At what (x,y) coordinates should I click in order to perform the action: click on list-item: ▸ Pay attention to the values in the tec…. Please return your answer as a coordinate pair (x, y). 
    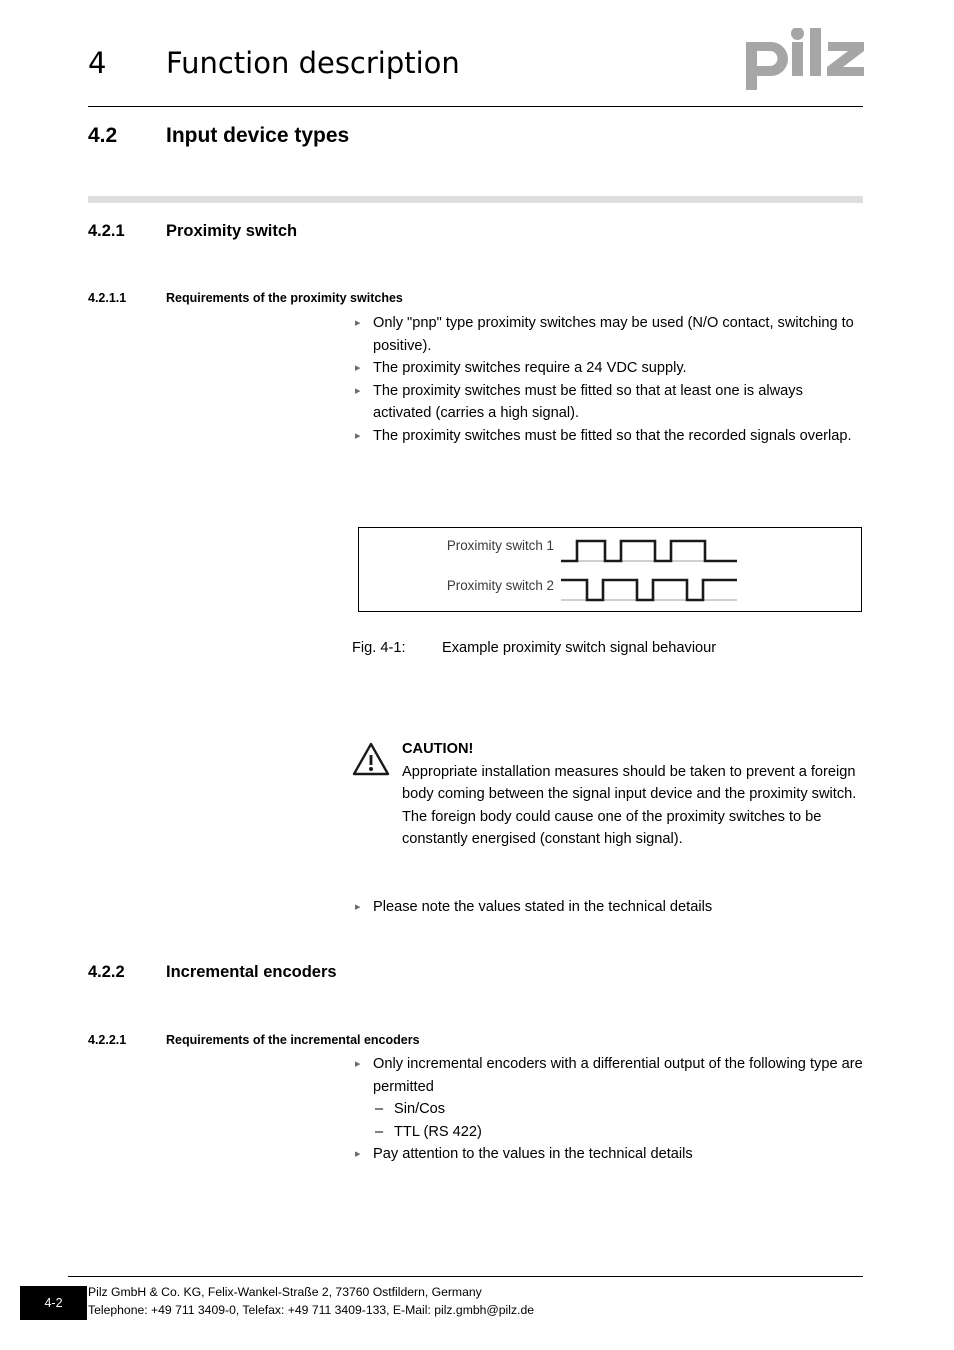
    Looking at the image, I should click on (608, 1154).